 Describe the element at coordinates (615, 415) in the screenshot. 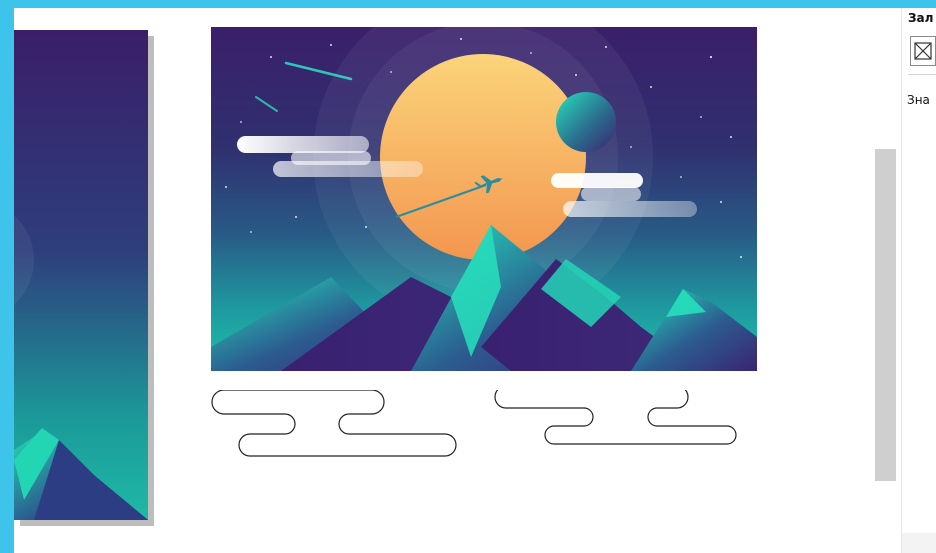

I see `cloud-outline-right` at that location.